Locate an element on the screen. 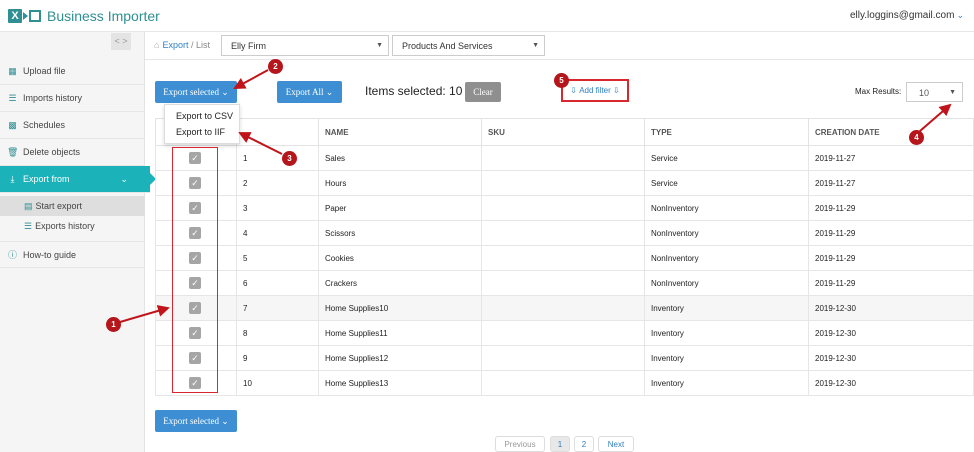  annotation-marker-1: 1 is located at coordinates (113, 324).